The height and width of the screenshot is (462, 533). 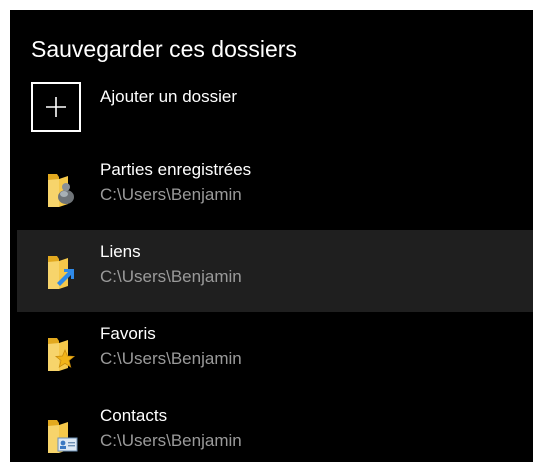 I want to click on favorites-folder-icon, so click(x=62, y=354).